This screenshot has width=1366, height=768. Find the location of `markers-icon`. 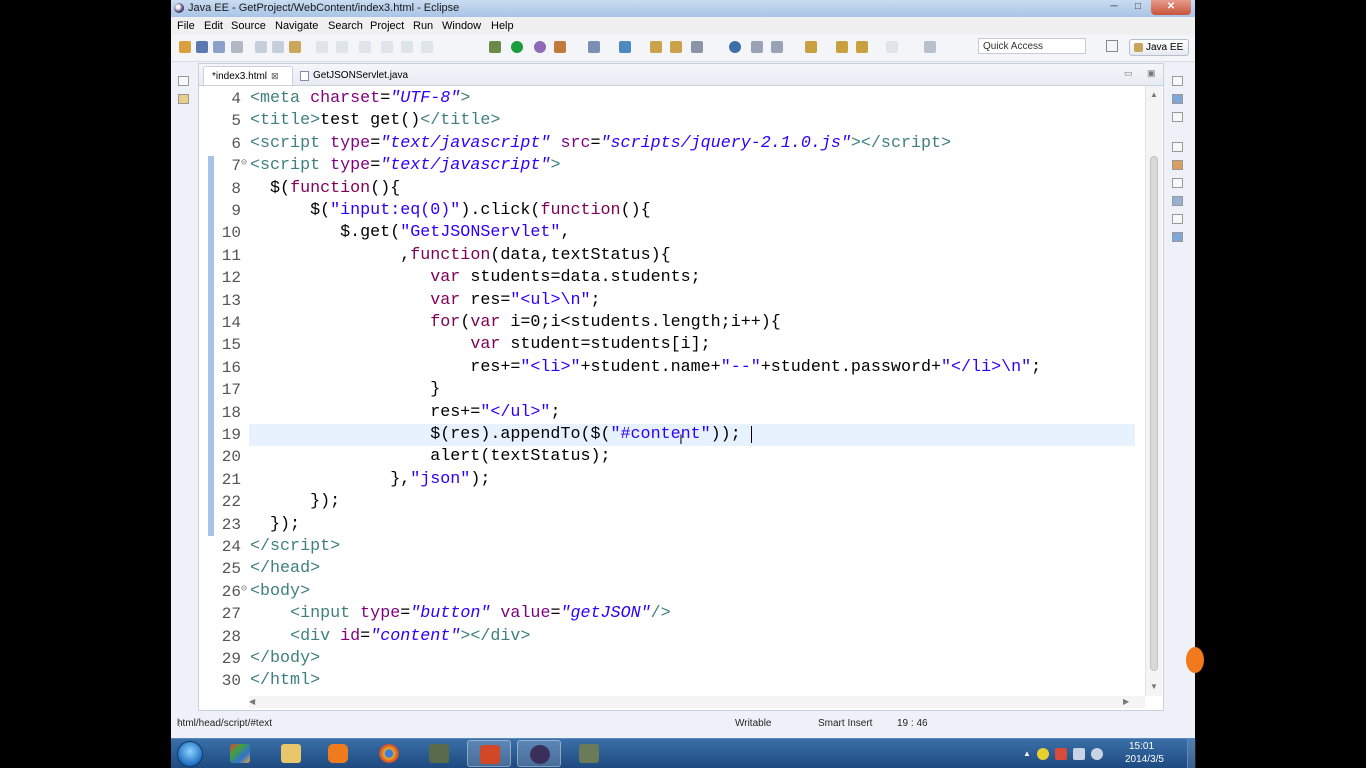

markers-icon is located at coordinates (1177, 165).